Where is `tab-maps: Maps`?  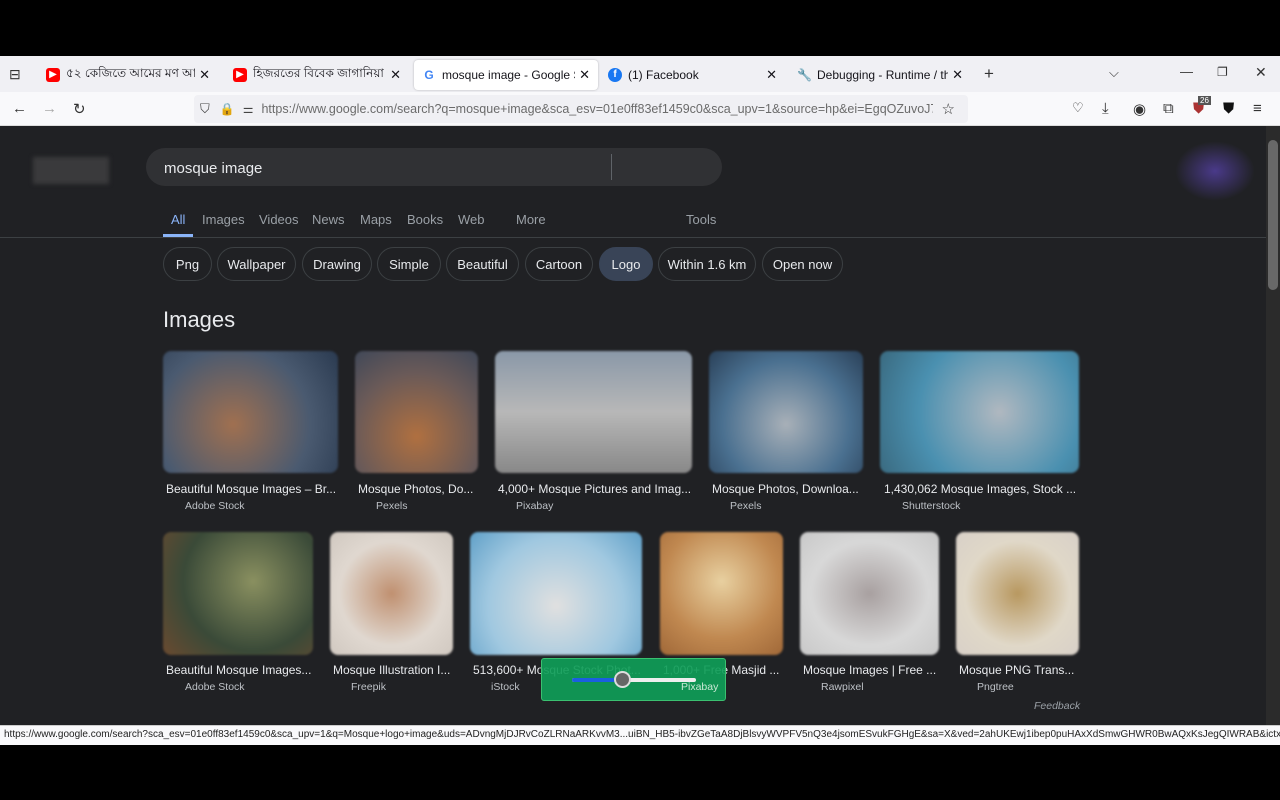 tab-maps: Maps is located at coordinates (376, 219).